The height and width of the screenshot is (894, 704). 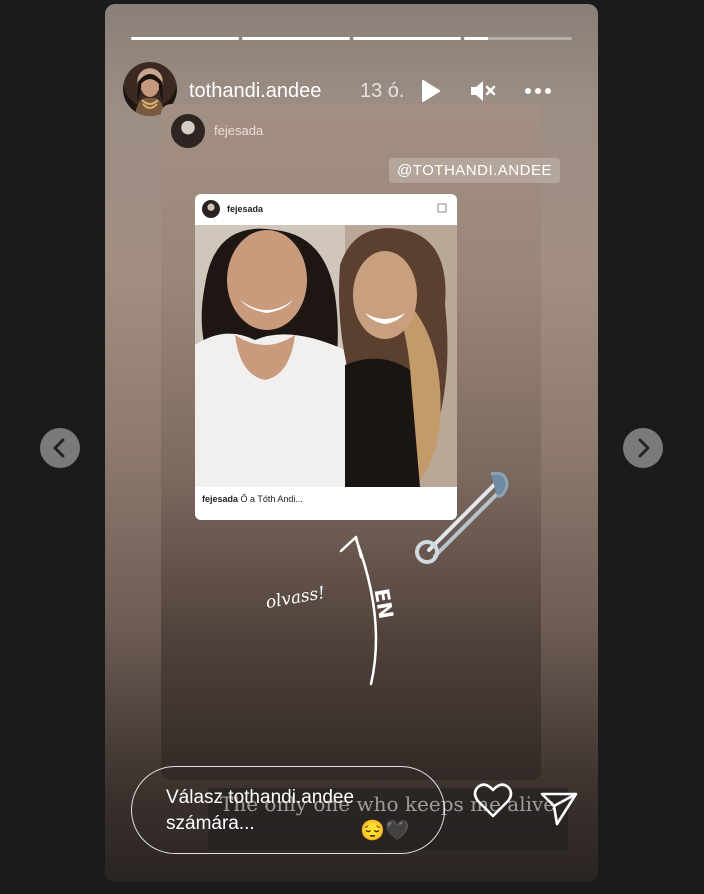 I want to click on source-username: fejesada, so click(x=238, y=130).